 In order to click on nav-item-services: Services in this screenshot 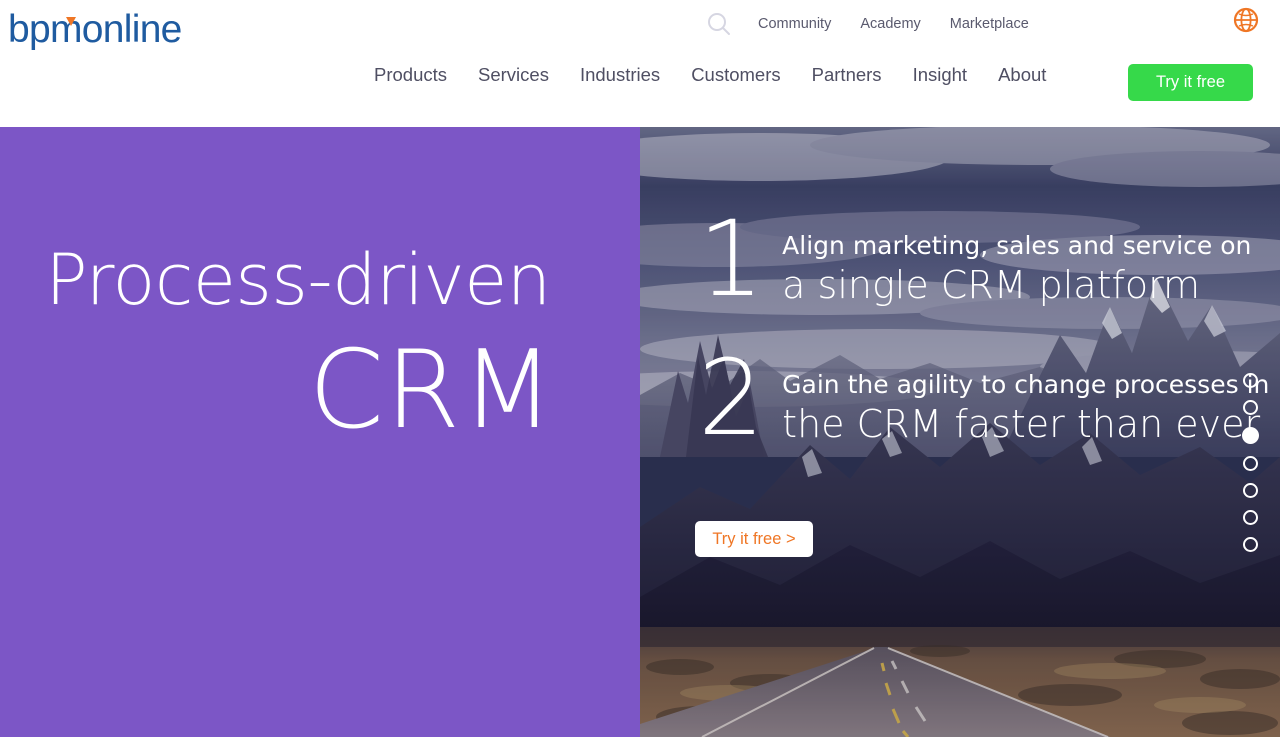, I will do `click(513, 75)`.